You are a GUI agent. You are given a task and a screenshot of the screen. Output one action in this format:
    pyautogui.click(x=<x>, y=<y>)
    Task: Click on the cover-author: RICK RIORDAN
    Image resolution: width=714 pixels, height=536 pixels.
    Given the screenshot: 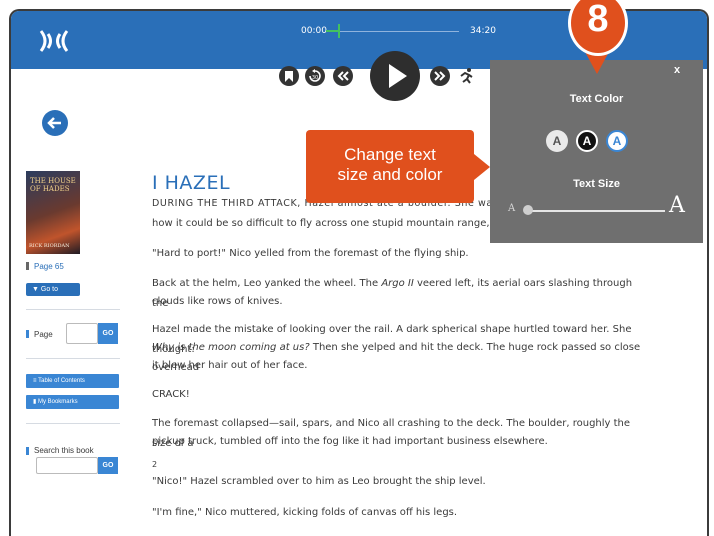 What is the action you would take?
    pyautogui.click(x=49, y=246)
    